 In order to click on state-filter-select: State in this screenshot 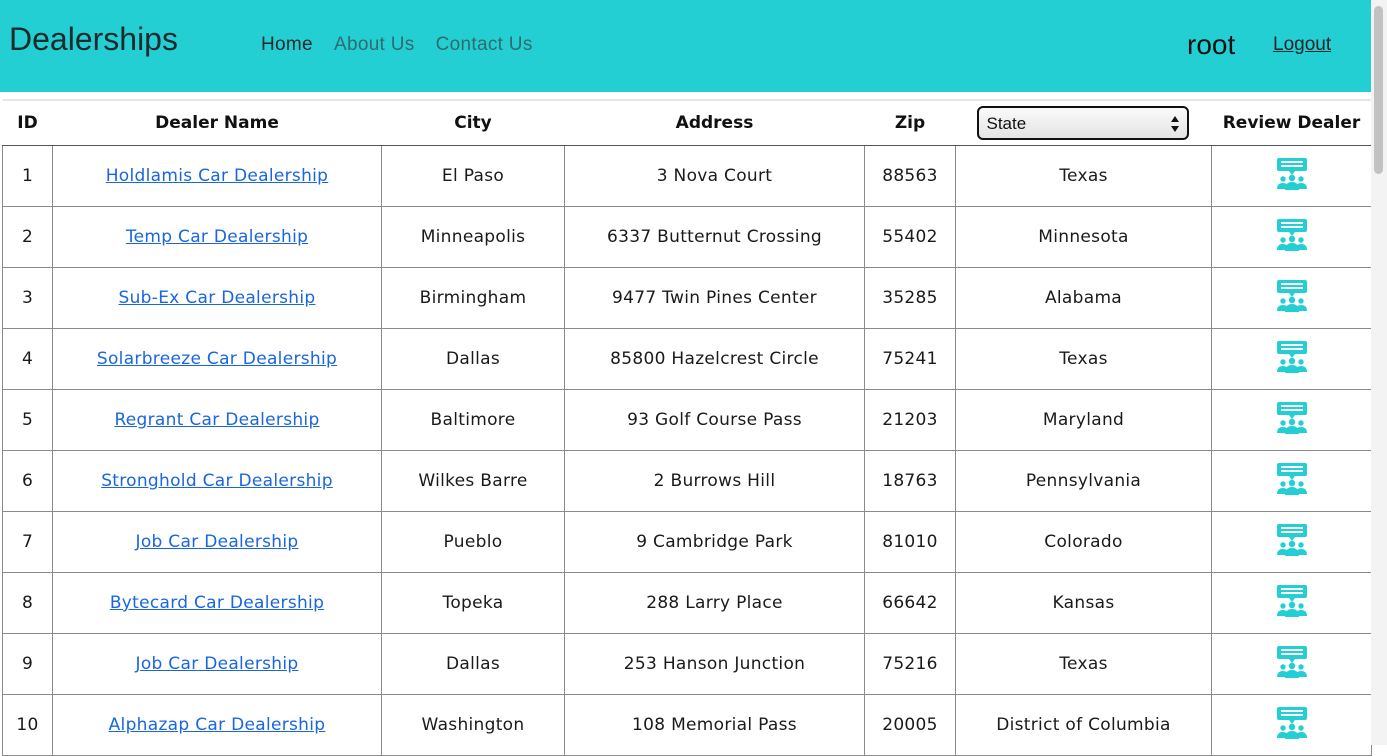, I will do `click(1082, 123)`.